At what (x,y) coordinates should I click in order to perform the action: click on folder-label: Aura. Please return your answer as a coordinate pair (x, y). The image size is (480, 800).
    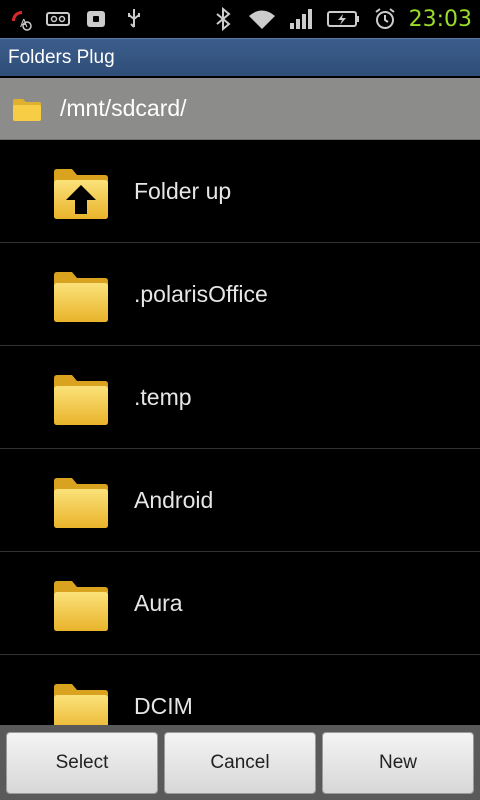
    Looking at the image, I should click on (158, 602).